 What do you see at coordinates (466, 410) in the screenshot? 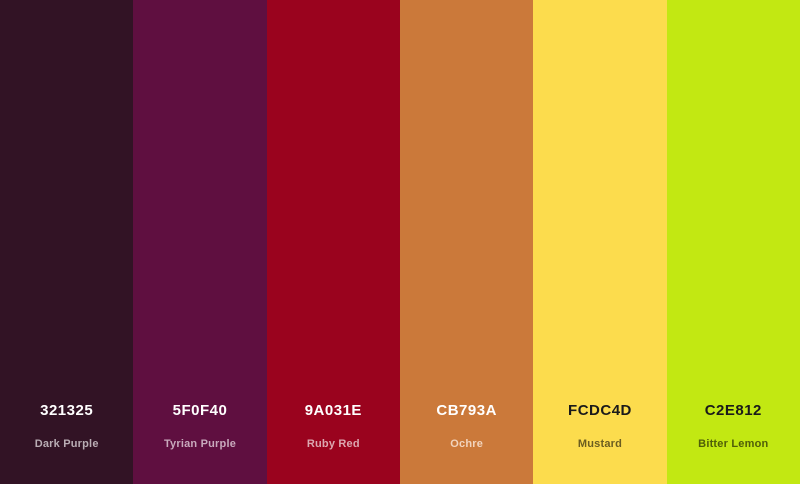
I see `swatch-hex-code: CB793A` at bounding box center [466, 410].